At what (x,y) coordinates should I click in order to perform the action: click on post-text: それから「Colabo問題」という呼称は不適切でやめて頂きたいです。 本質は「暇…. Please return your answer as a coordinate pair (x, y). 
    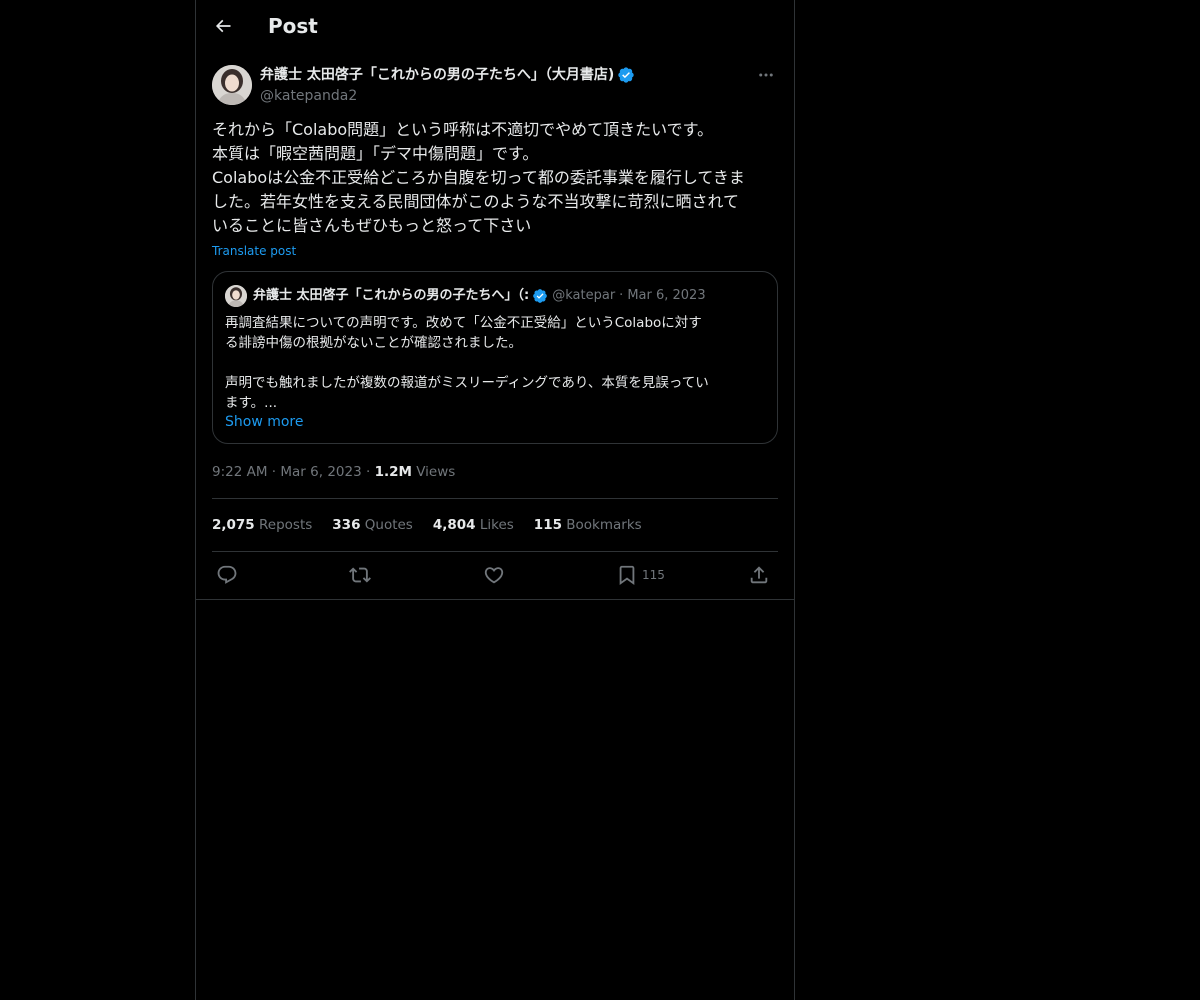
    Looking at the image, I should click on (496, 178).